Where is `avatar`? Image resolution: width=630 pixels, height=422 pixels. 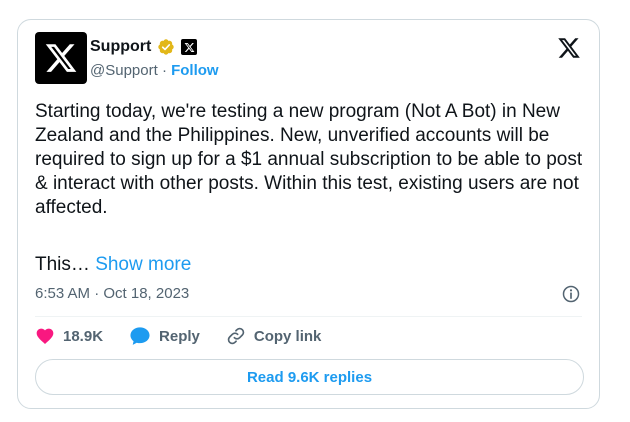
avatar is located at coordinates (61, 58).